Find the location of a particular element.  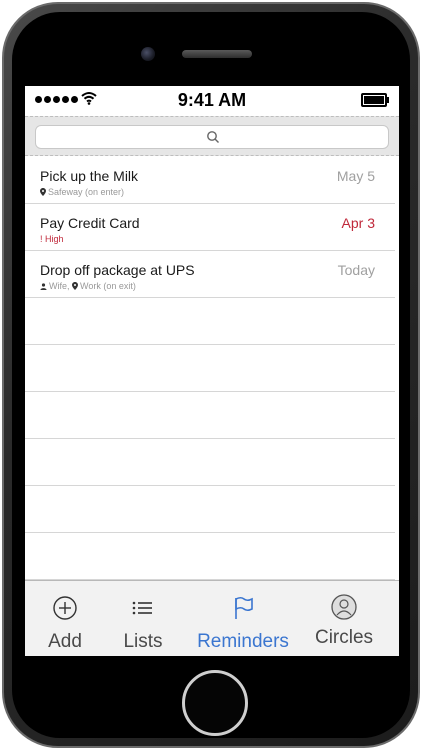

person-circle-icon is located at coordinates (344, 607).